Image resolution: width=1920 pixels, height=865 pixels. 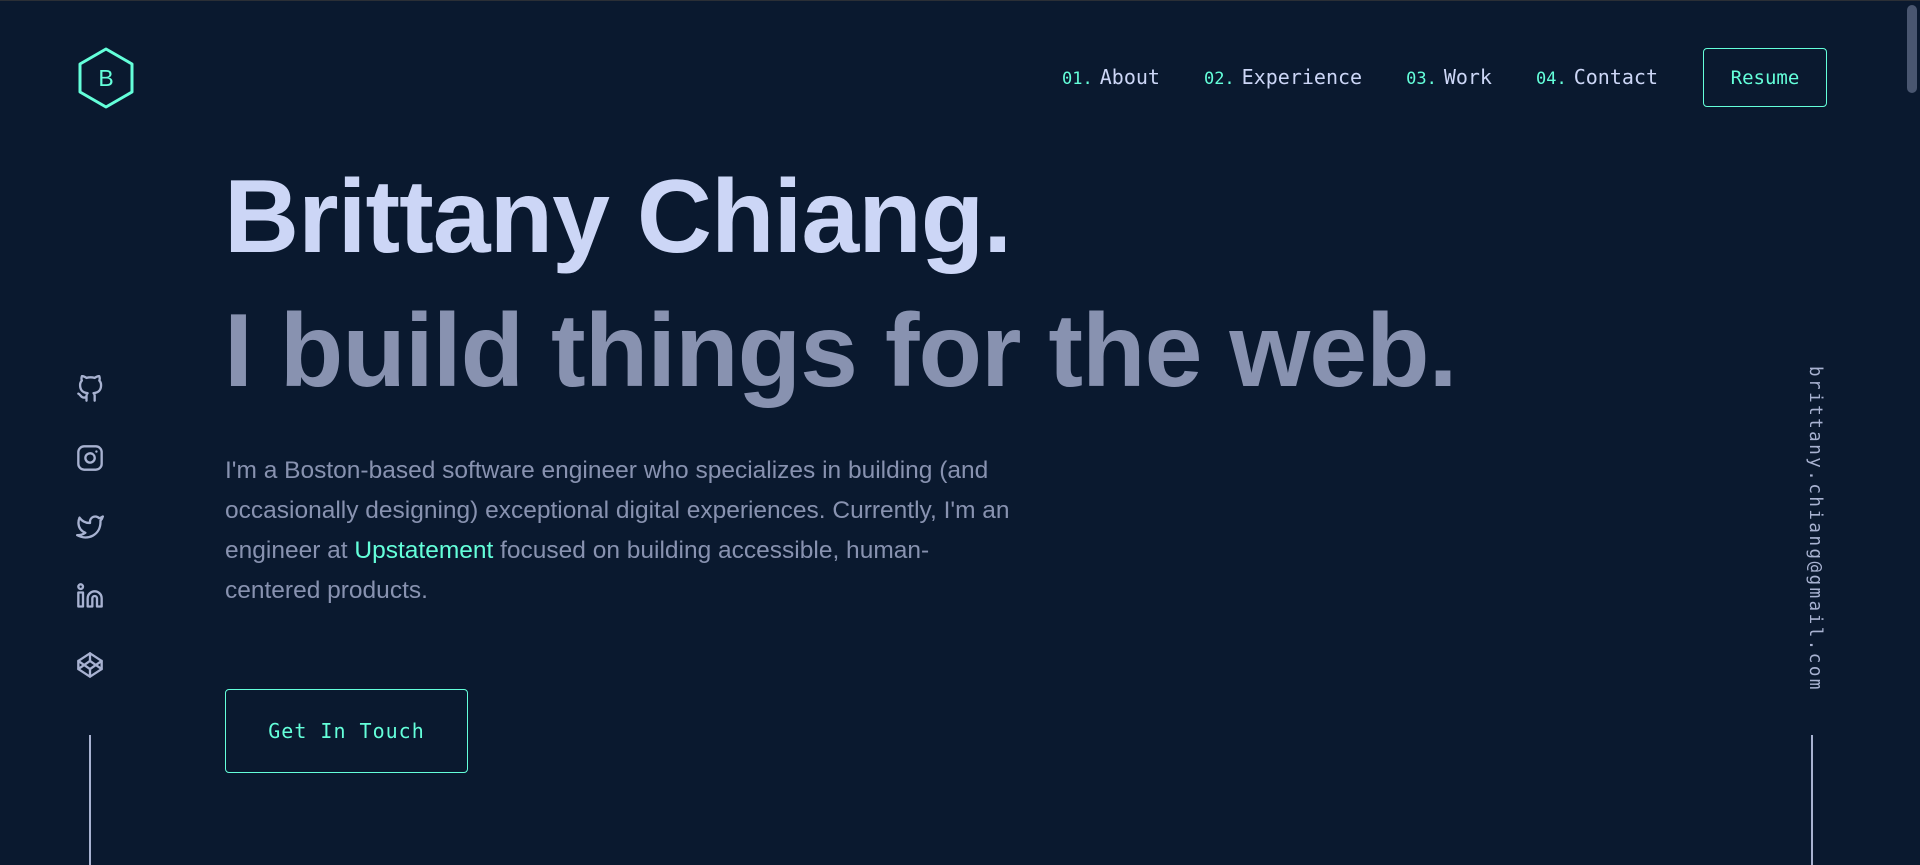 I want to click on right-divider-line, so click(x=1812, y=800).